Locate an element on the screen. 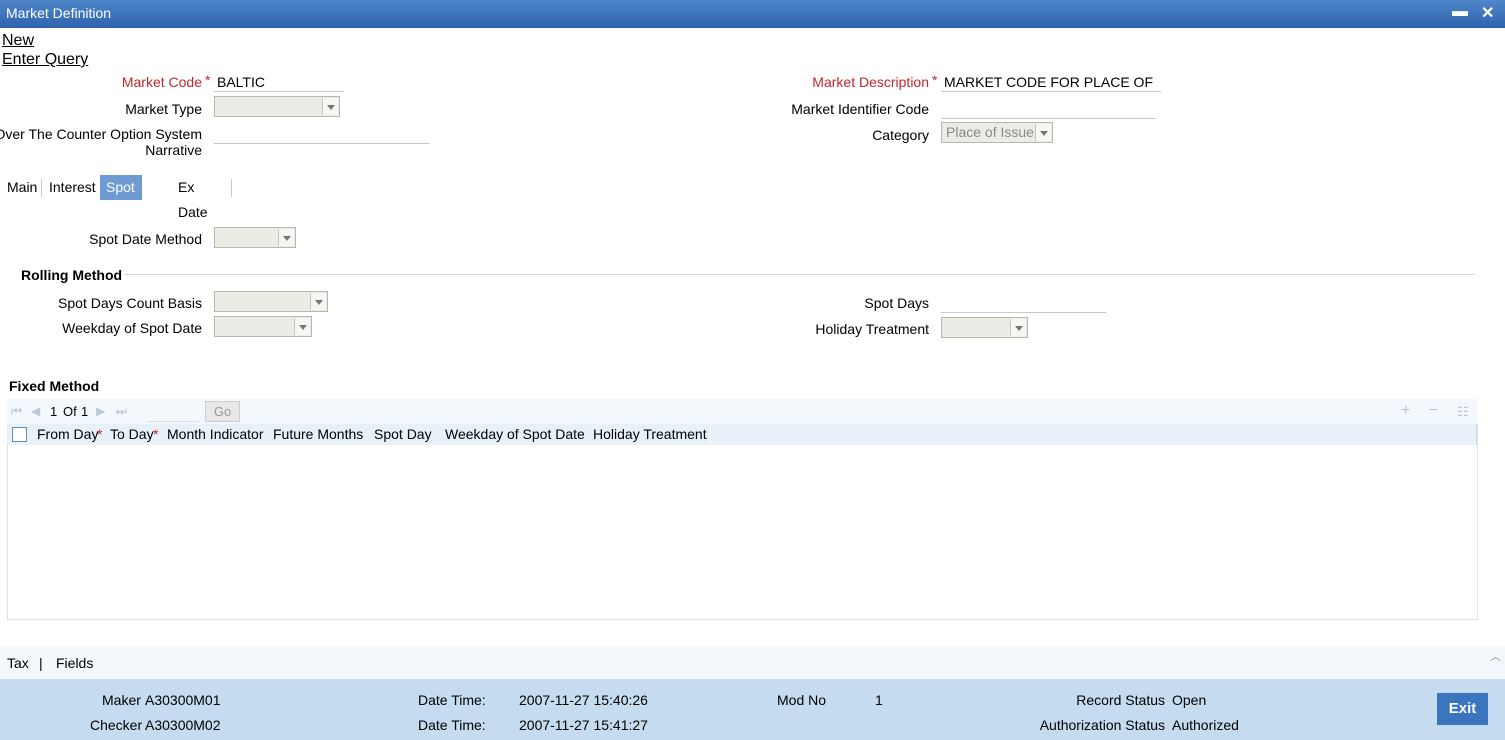 This screenshot has height=740, width=1505. category-selected-value: Place of Issue is located at coordinates (990, 132).